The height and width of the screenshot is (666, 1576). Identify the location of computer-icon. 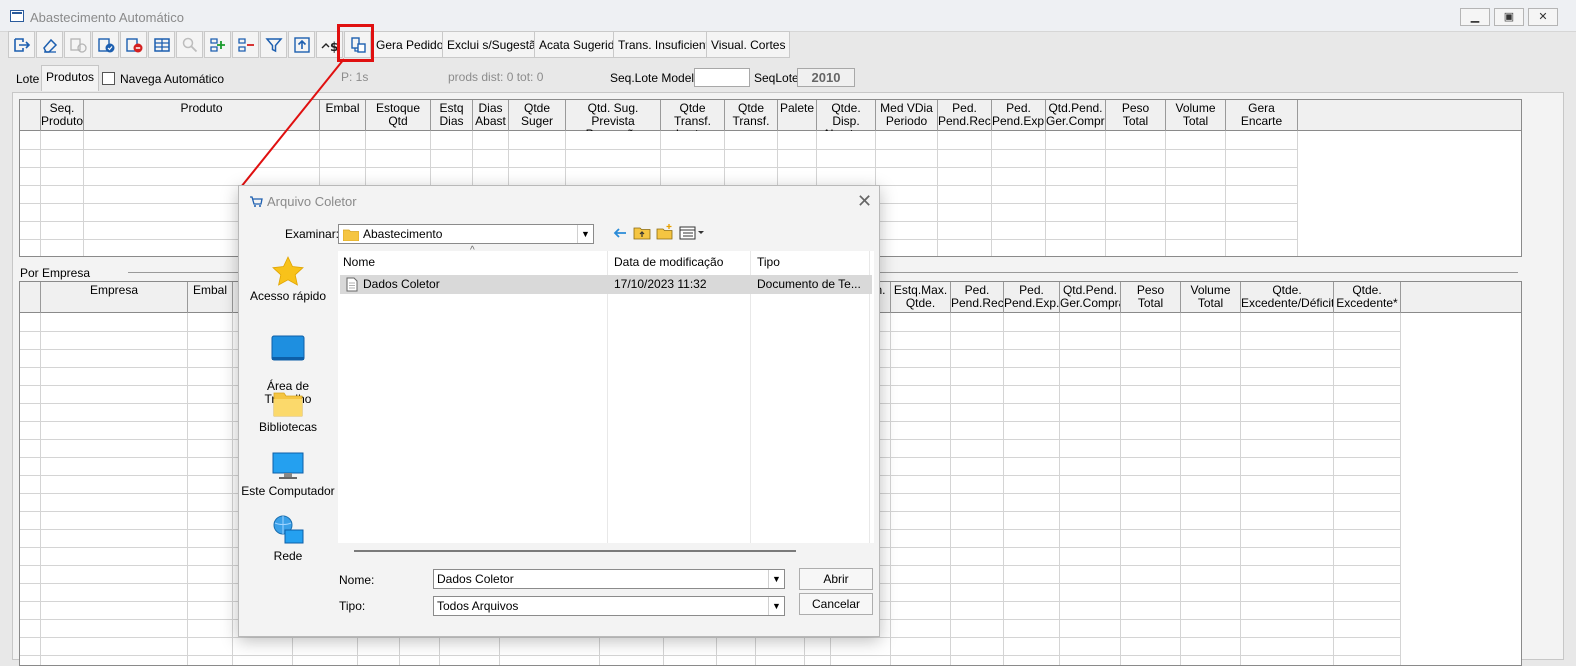
(288, 465).